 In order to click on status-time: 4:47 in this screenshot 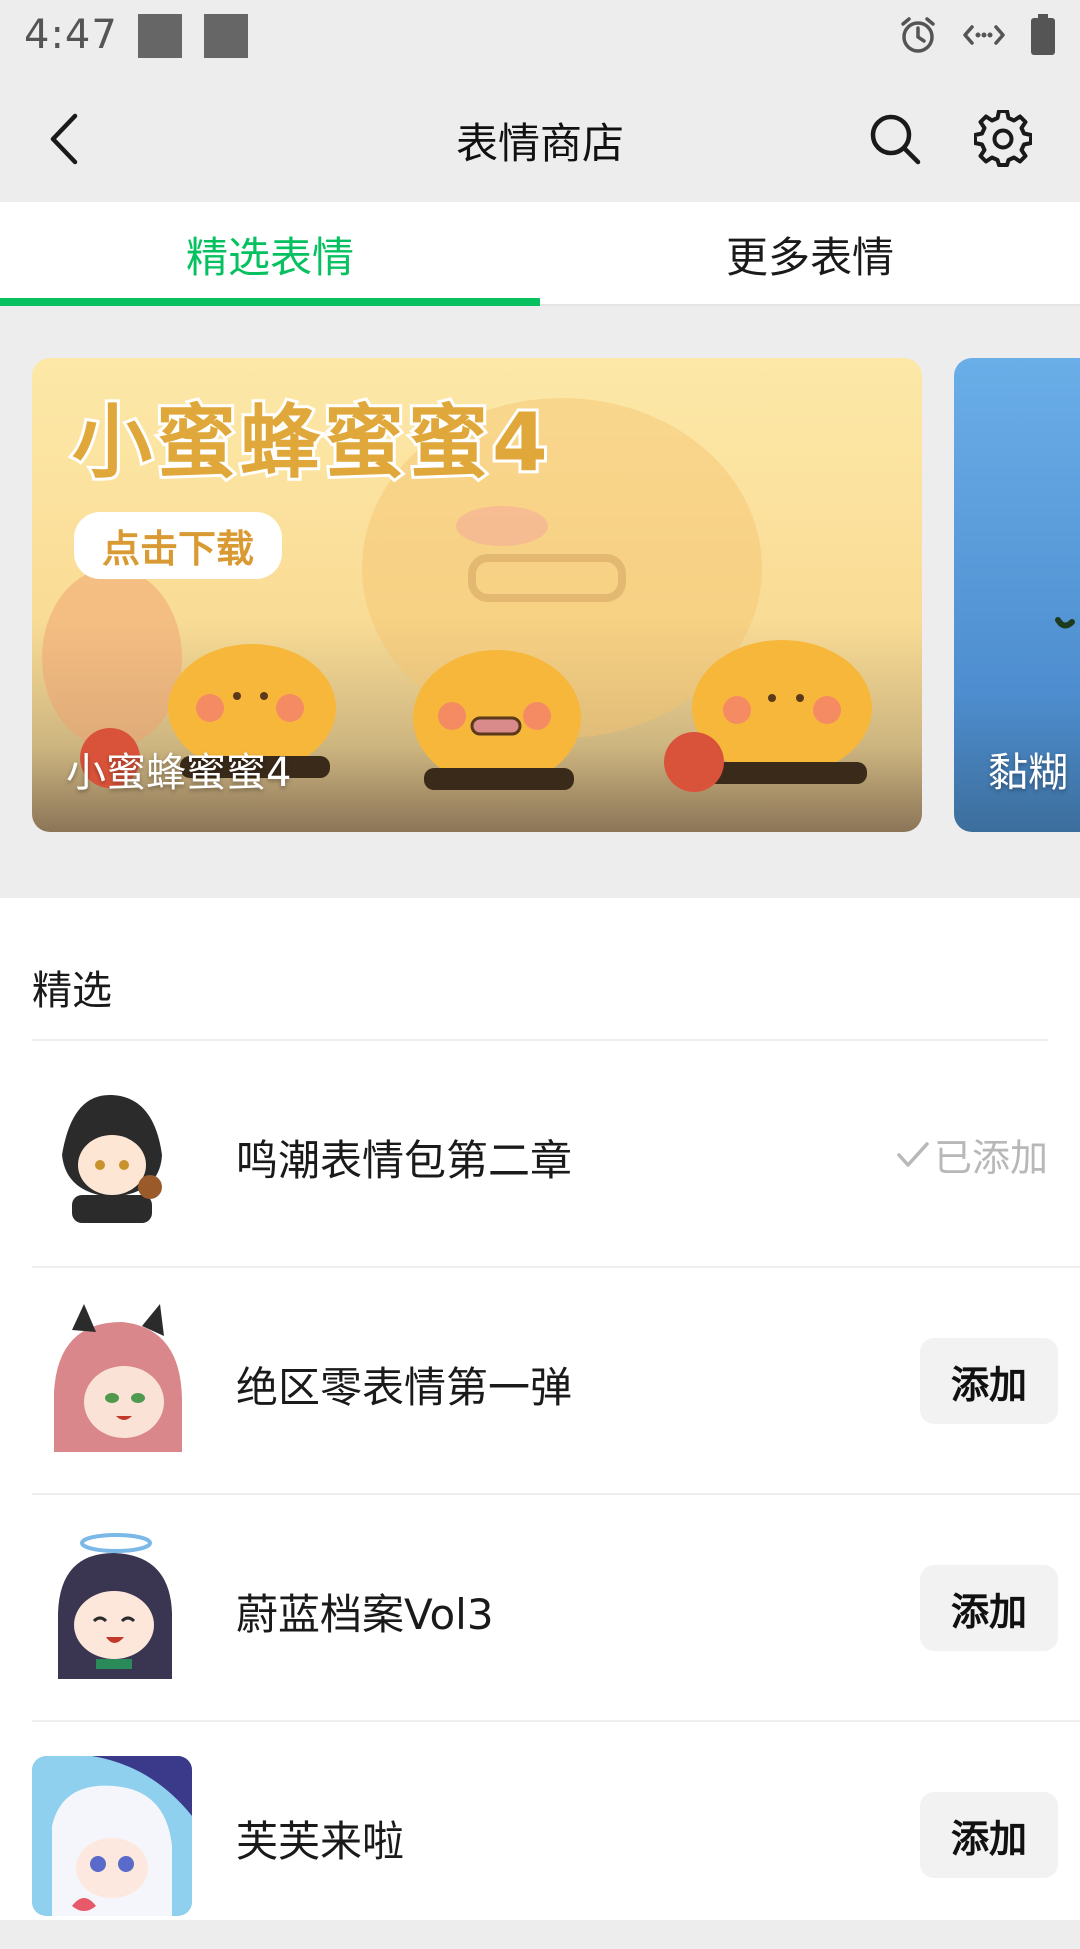, I will do `click(71, 35)`.